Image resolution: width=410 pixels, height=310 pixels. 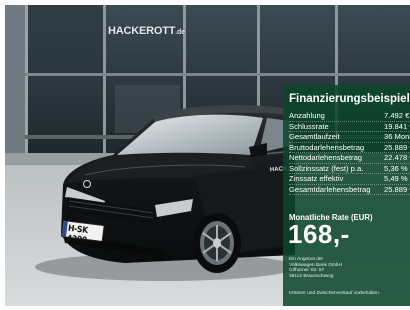 What do you see at coordinates (316, 178) in the screenshot?
I see `financing-row-label: Zinssatz effektiv` at bounding box center [316, 178].